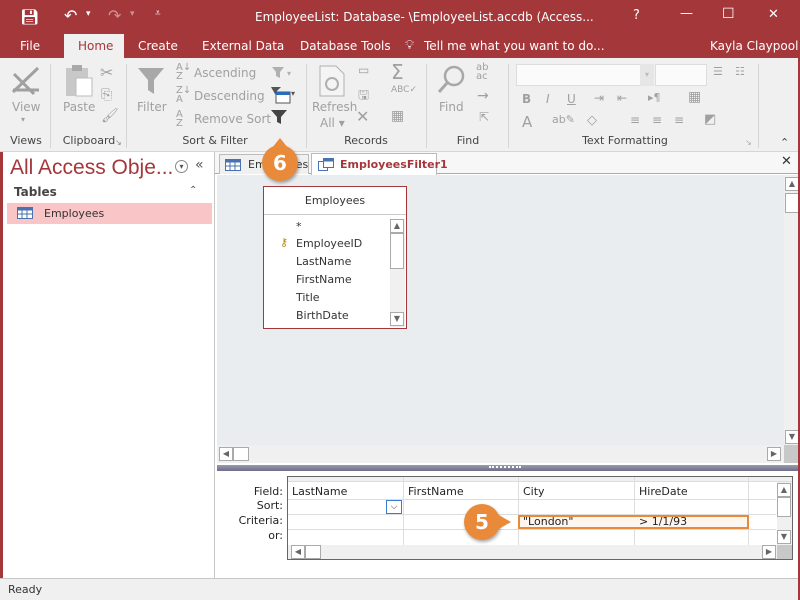  I want to click on collapse-ribbon-icon: ⌃, so click(784, 142).